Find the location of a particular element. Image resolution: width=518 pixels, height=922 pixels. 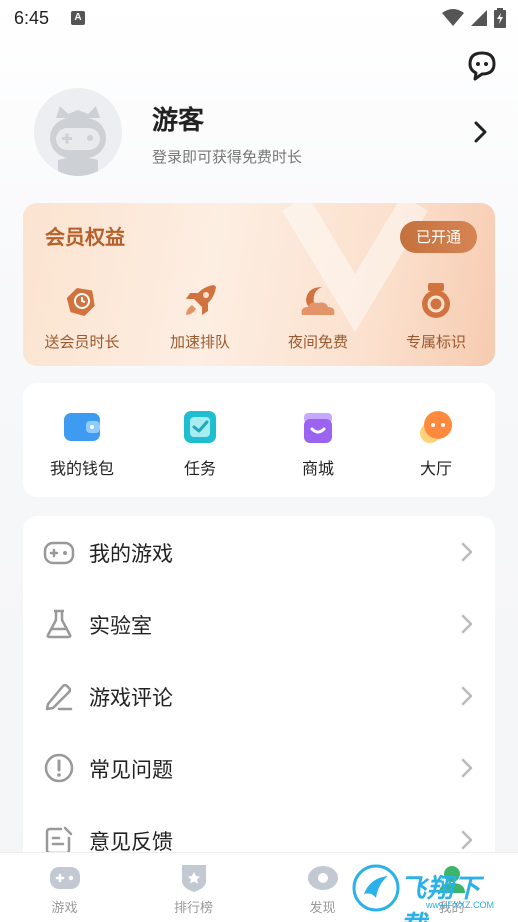

vip-status-button: 已开通 is located at coordinates (438, 237).